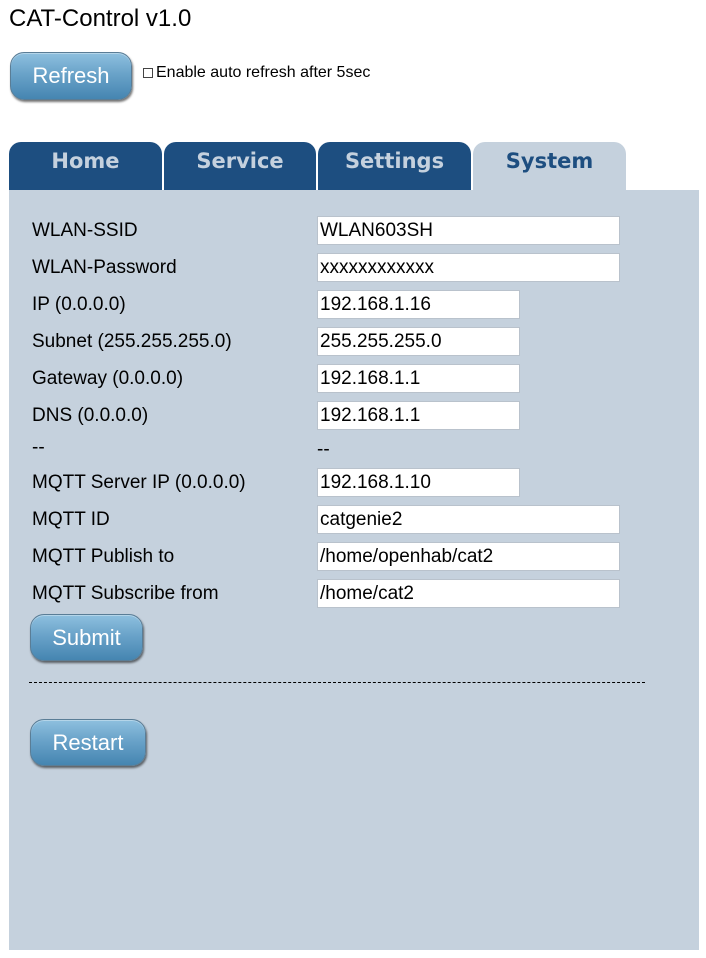 This screenshot has height=958, width=706. I want to click on mqtt-id-input, so click(468, 519).